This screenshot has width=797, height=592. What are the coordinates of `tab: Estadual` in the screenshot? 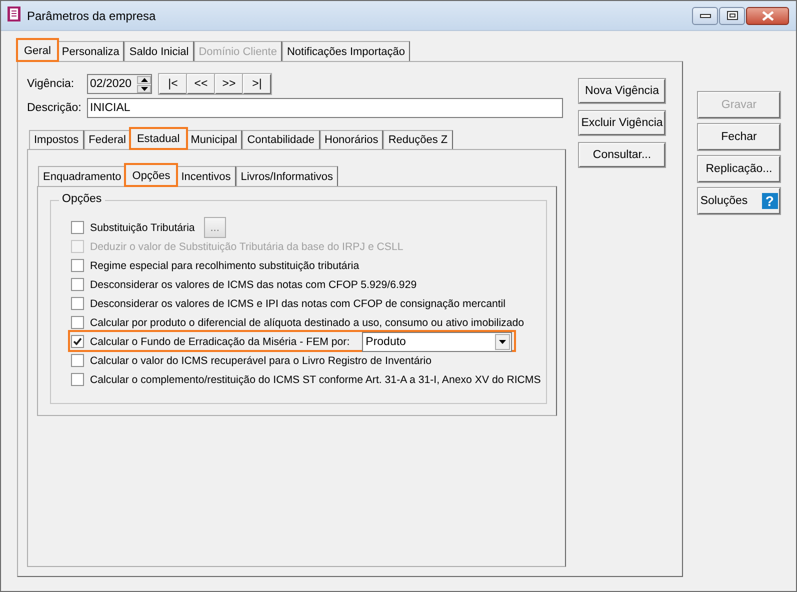 It's located at (158, 138).